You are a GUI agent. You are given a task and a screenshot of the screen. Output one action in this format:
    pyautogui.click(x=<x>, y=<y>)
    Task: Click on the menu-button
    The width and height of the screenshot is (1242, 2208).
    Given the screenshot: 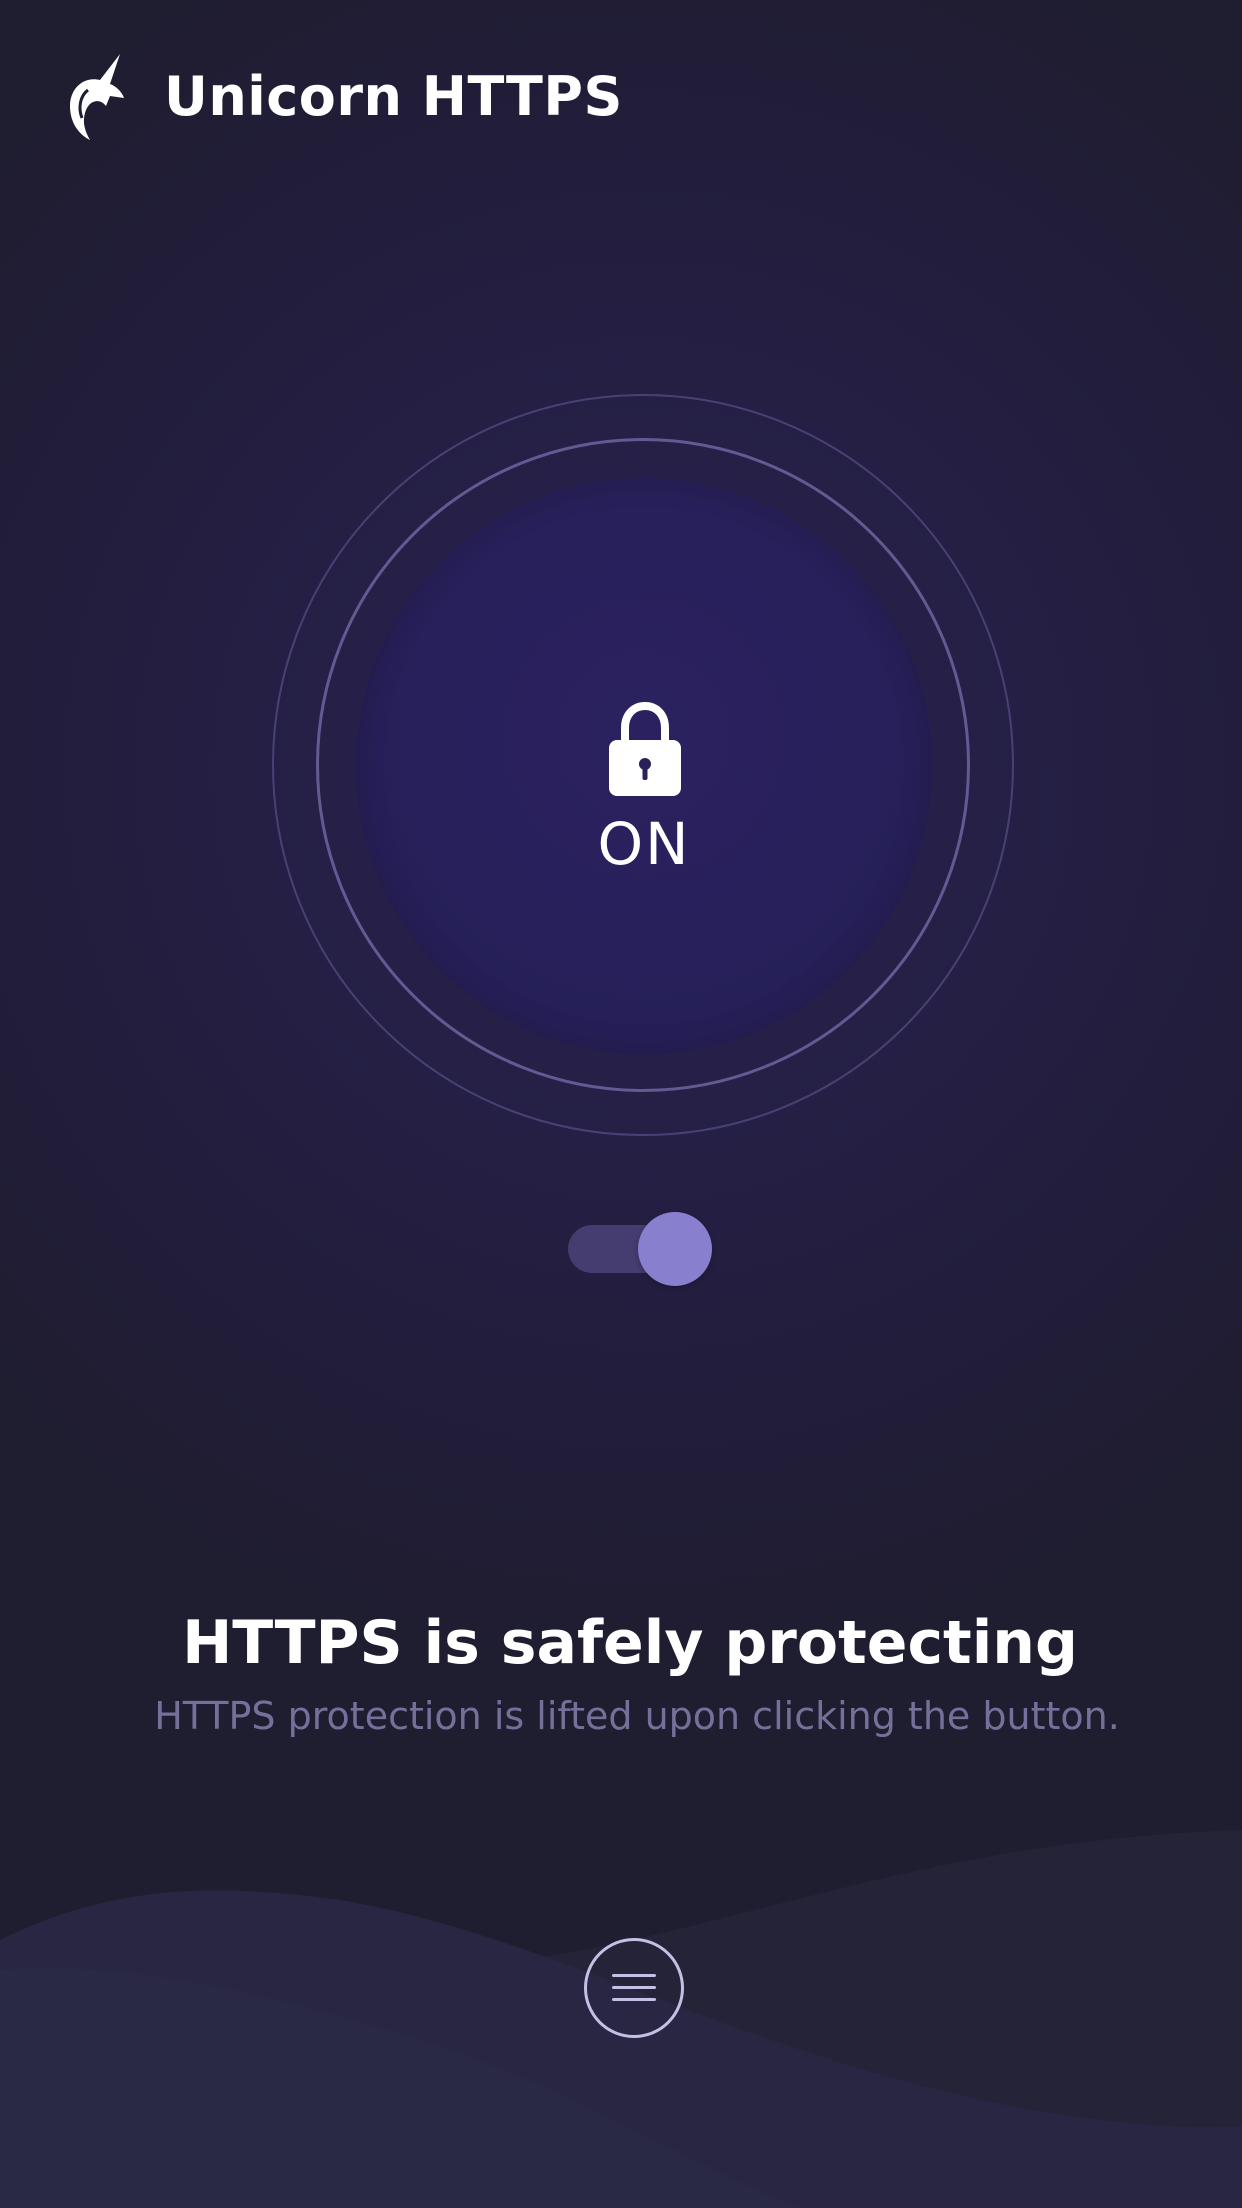 What is the action you would take?
    pyautogui.click(x=634, y=1988)
    